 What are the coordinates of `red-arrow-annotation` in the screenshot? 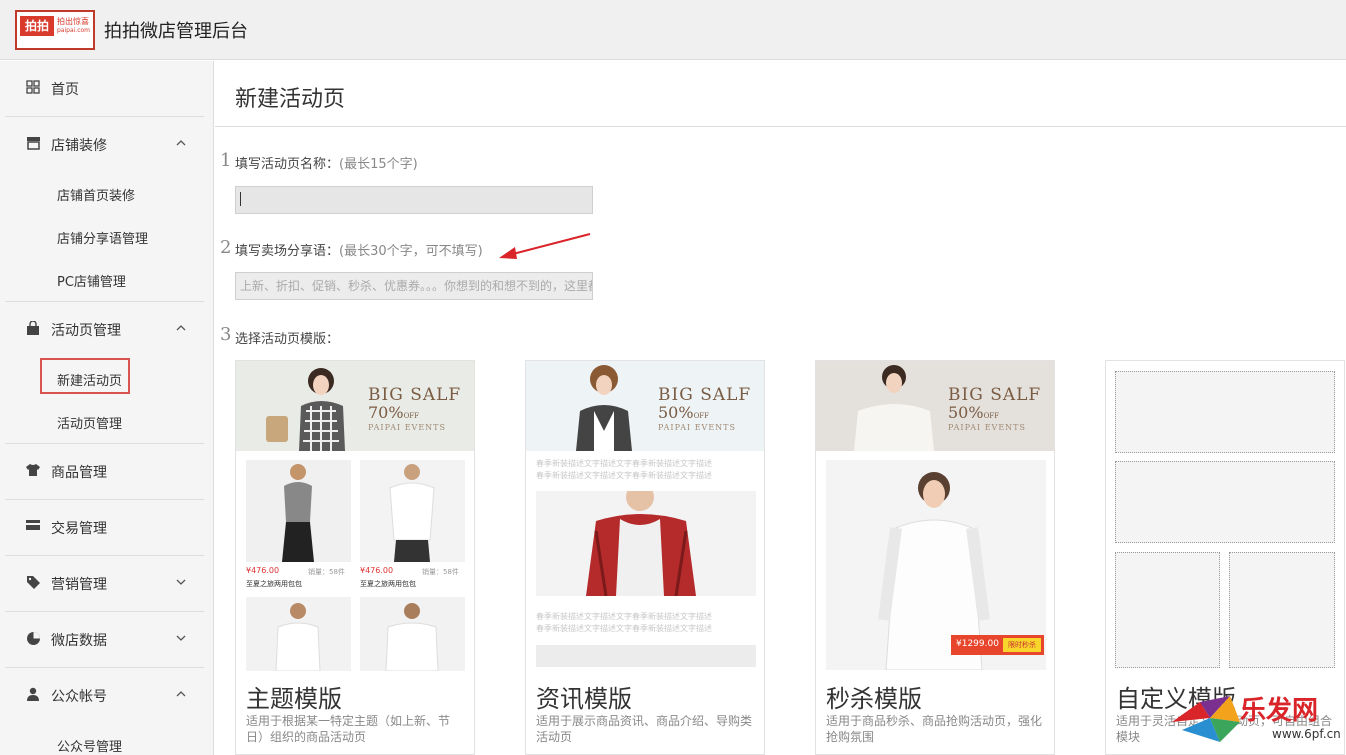 It's located at (545, 246).